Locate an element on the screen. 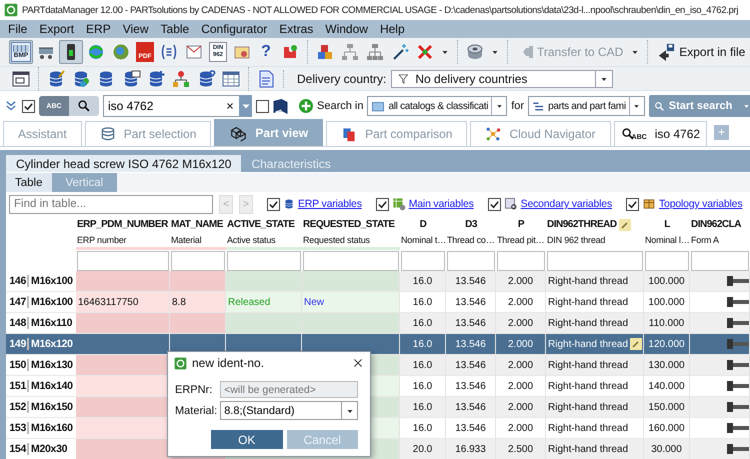 The width and height of the screenshot is (750, 459). column-header: ACTIVE_STATE is located at coordinates (261, 224).